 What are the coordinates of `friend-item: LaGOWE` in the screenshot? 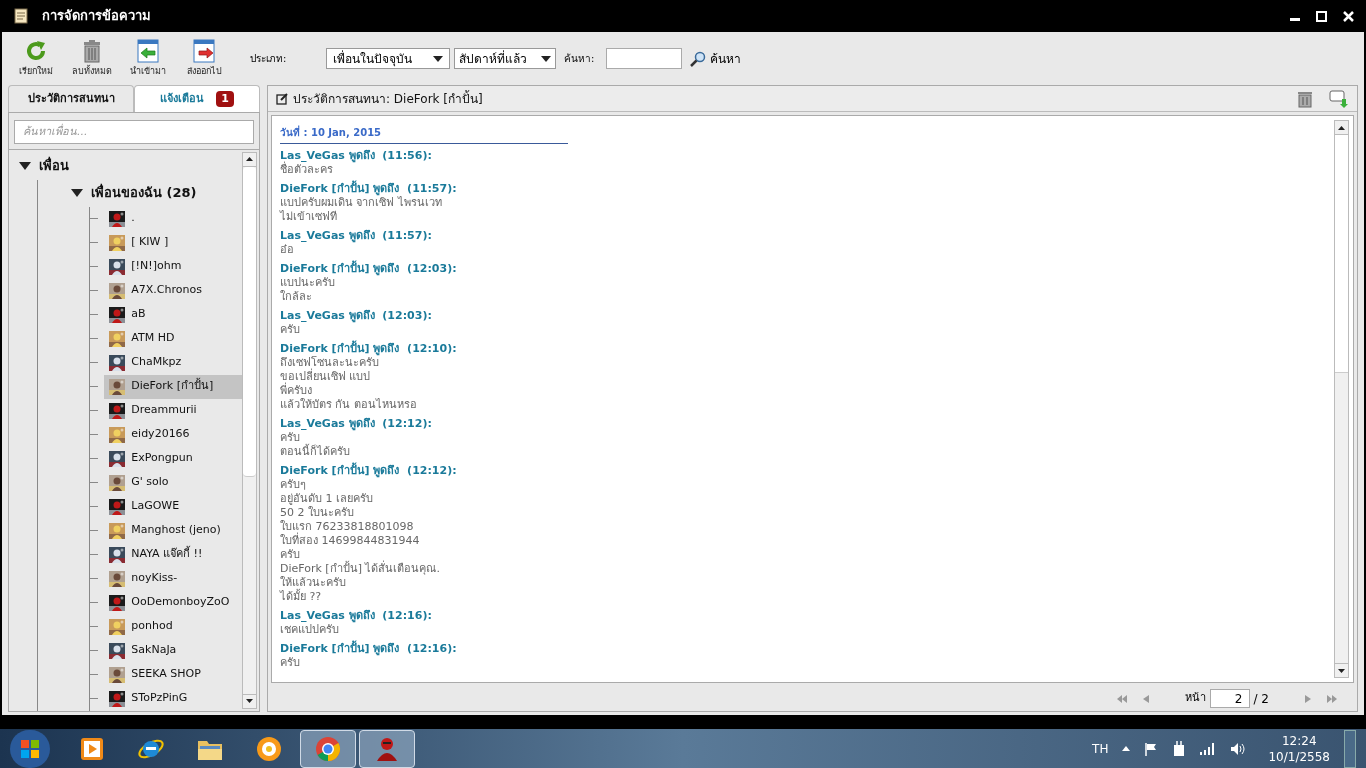 It's located at (173, 506).